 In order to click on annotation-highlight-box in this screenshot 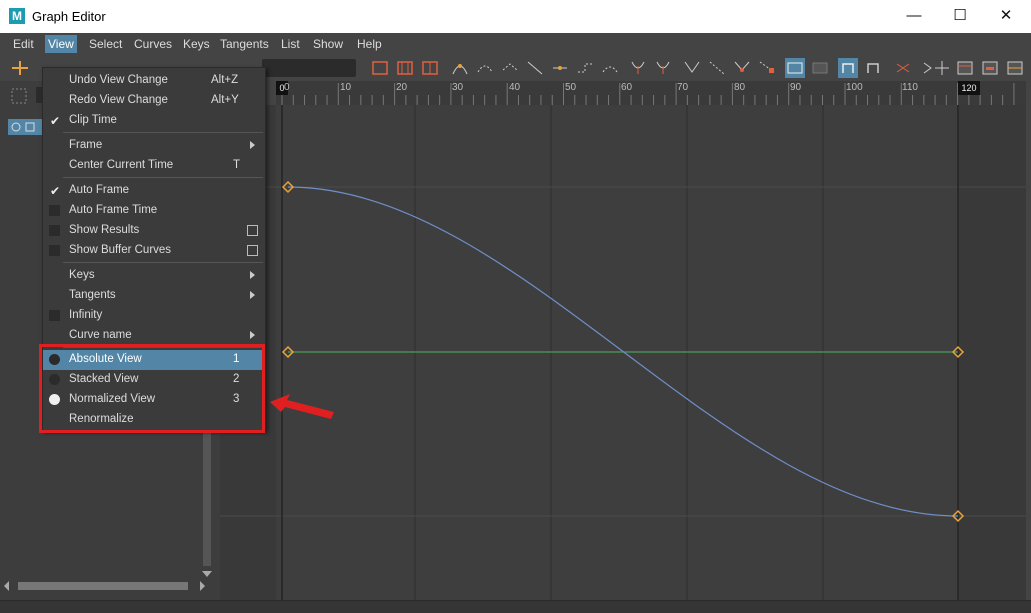, I will do `click(152, 388)`.